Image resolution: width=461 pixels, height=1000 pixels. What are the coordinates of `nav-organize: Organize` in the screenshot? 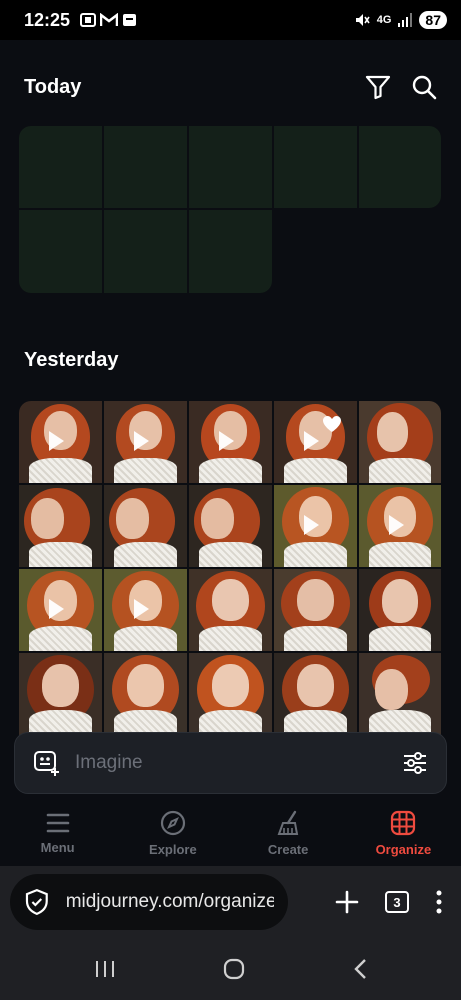 It's located at (403, 833).